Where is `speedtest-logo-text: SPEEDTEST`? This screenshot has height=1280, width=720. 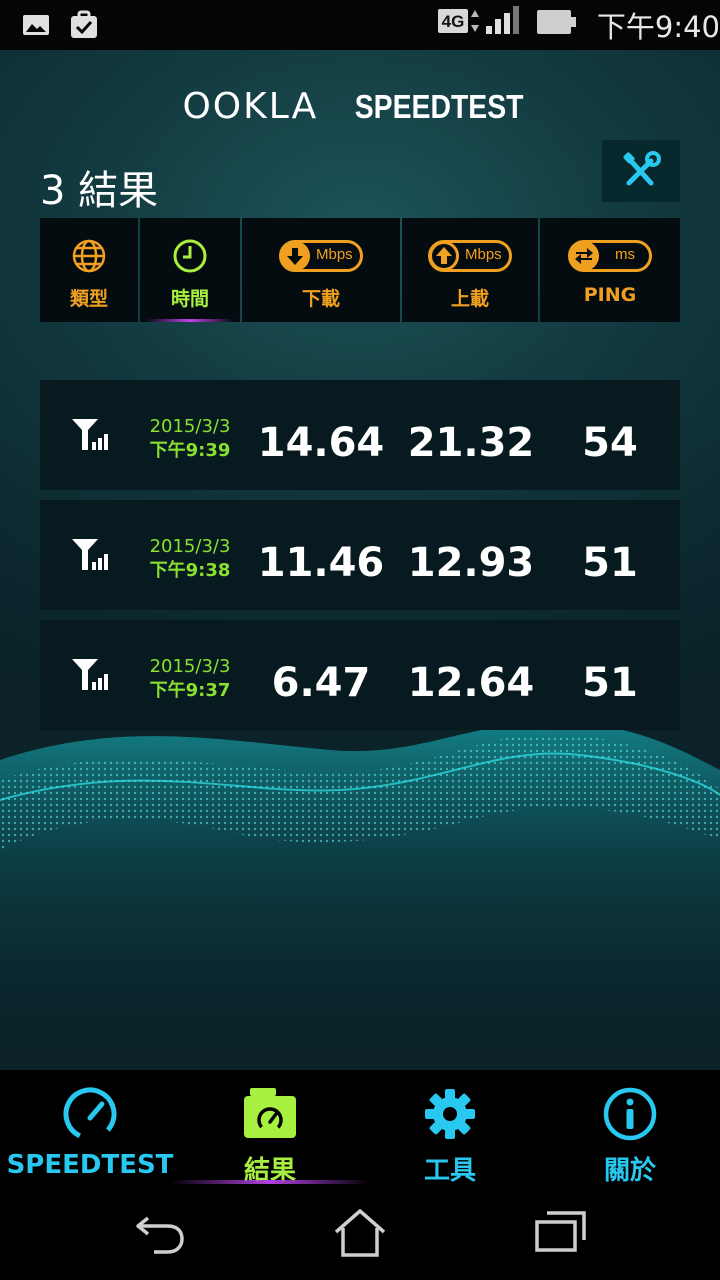
speedtest-logo-text: SPEEDTEST is located at coordinates (439, 106).